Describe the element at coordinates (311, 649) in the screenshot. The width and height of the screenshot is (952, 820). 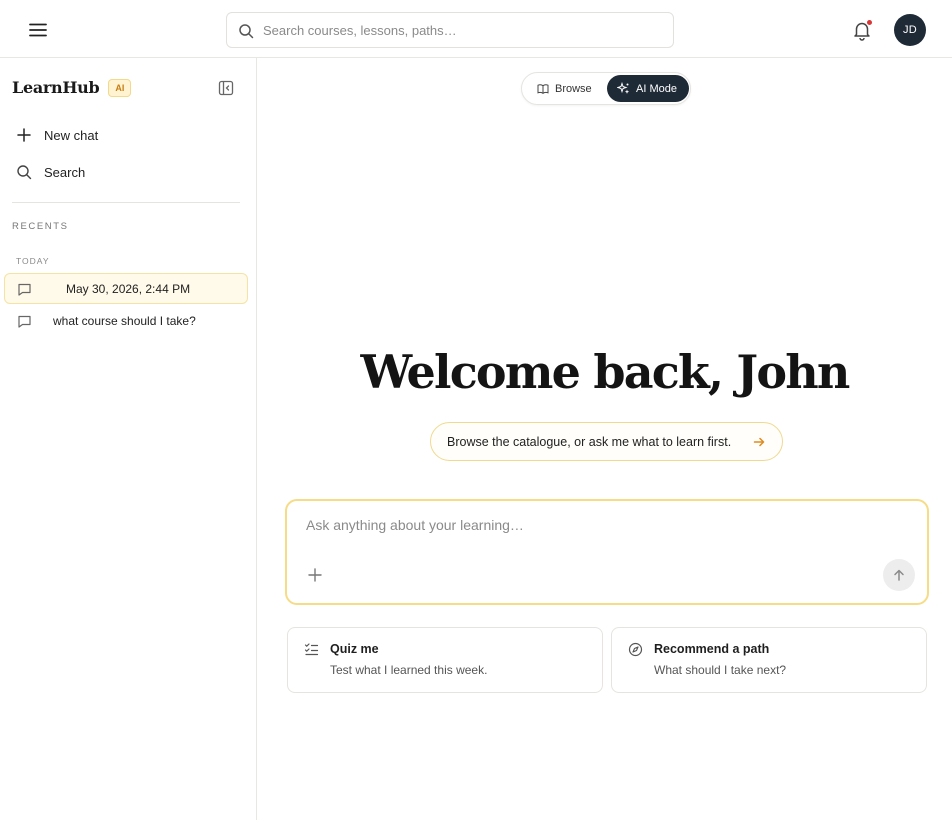
I see `checklist-icon` at that location.